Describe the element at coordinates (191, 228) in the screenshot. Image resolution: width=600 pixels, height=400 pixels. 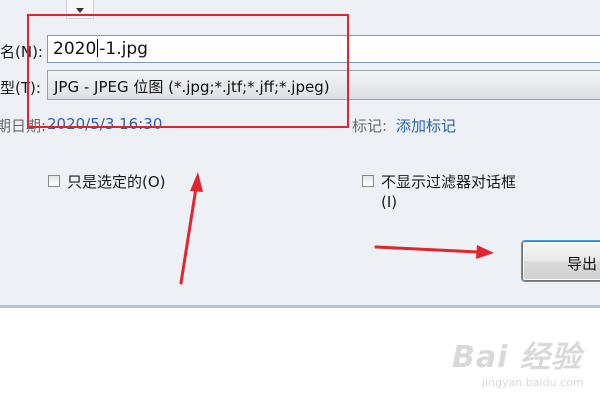
I see `annotation-arrow-up-icon` at that location.